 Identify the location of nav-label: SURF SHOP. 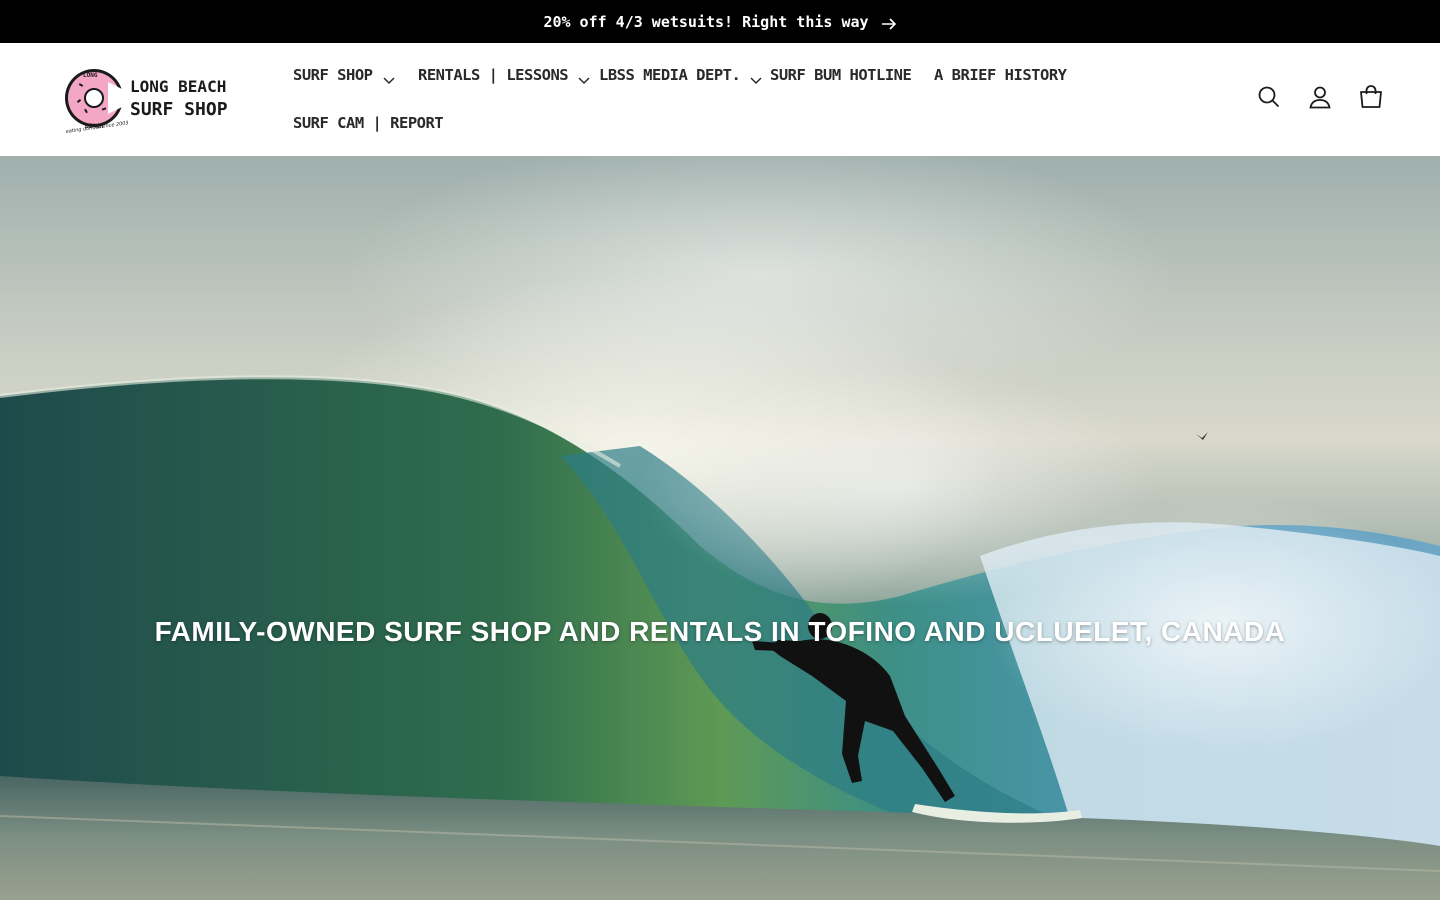
(333, 75).